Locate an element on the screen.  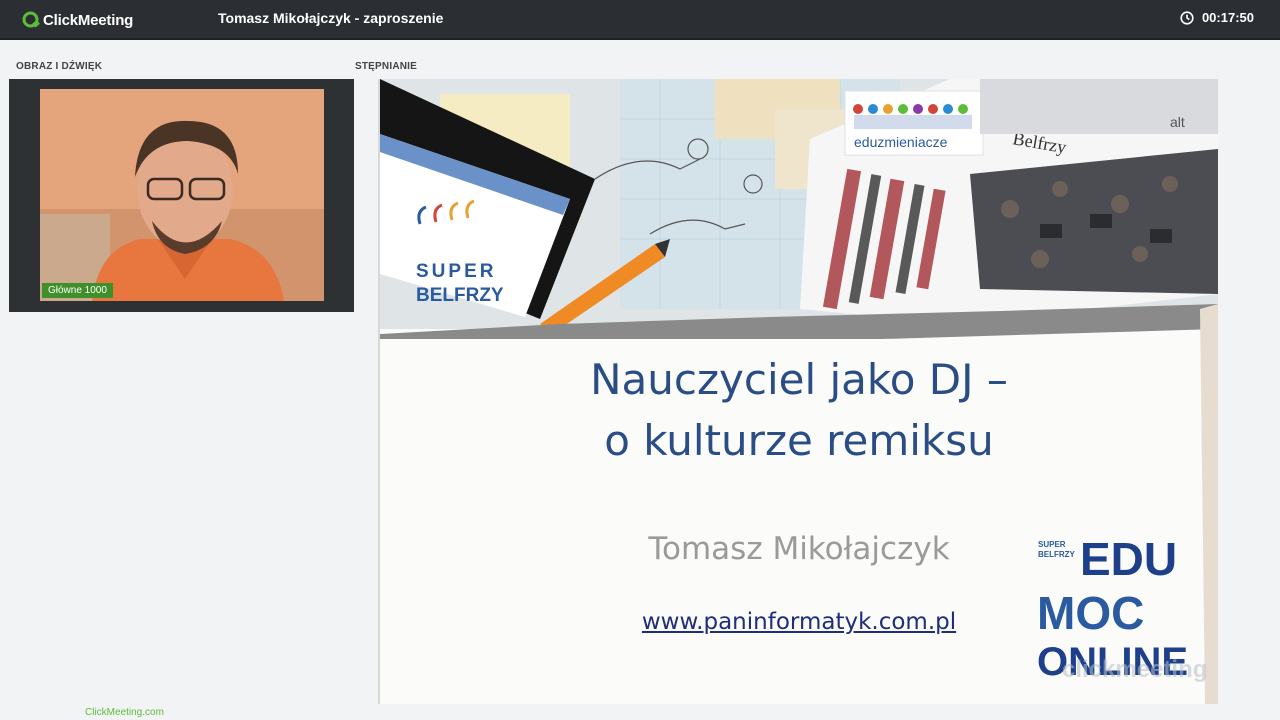
presenter-image is located at coordinates (182, 195).